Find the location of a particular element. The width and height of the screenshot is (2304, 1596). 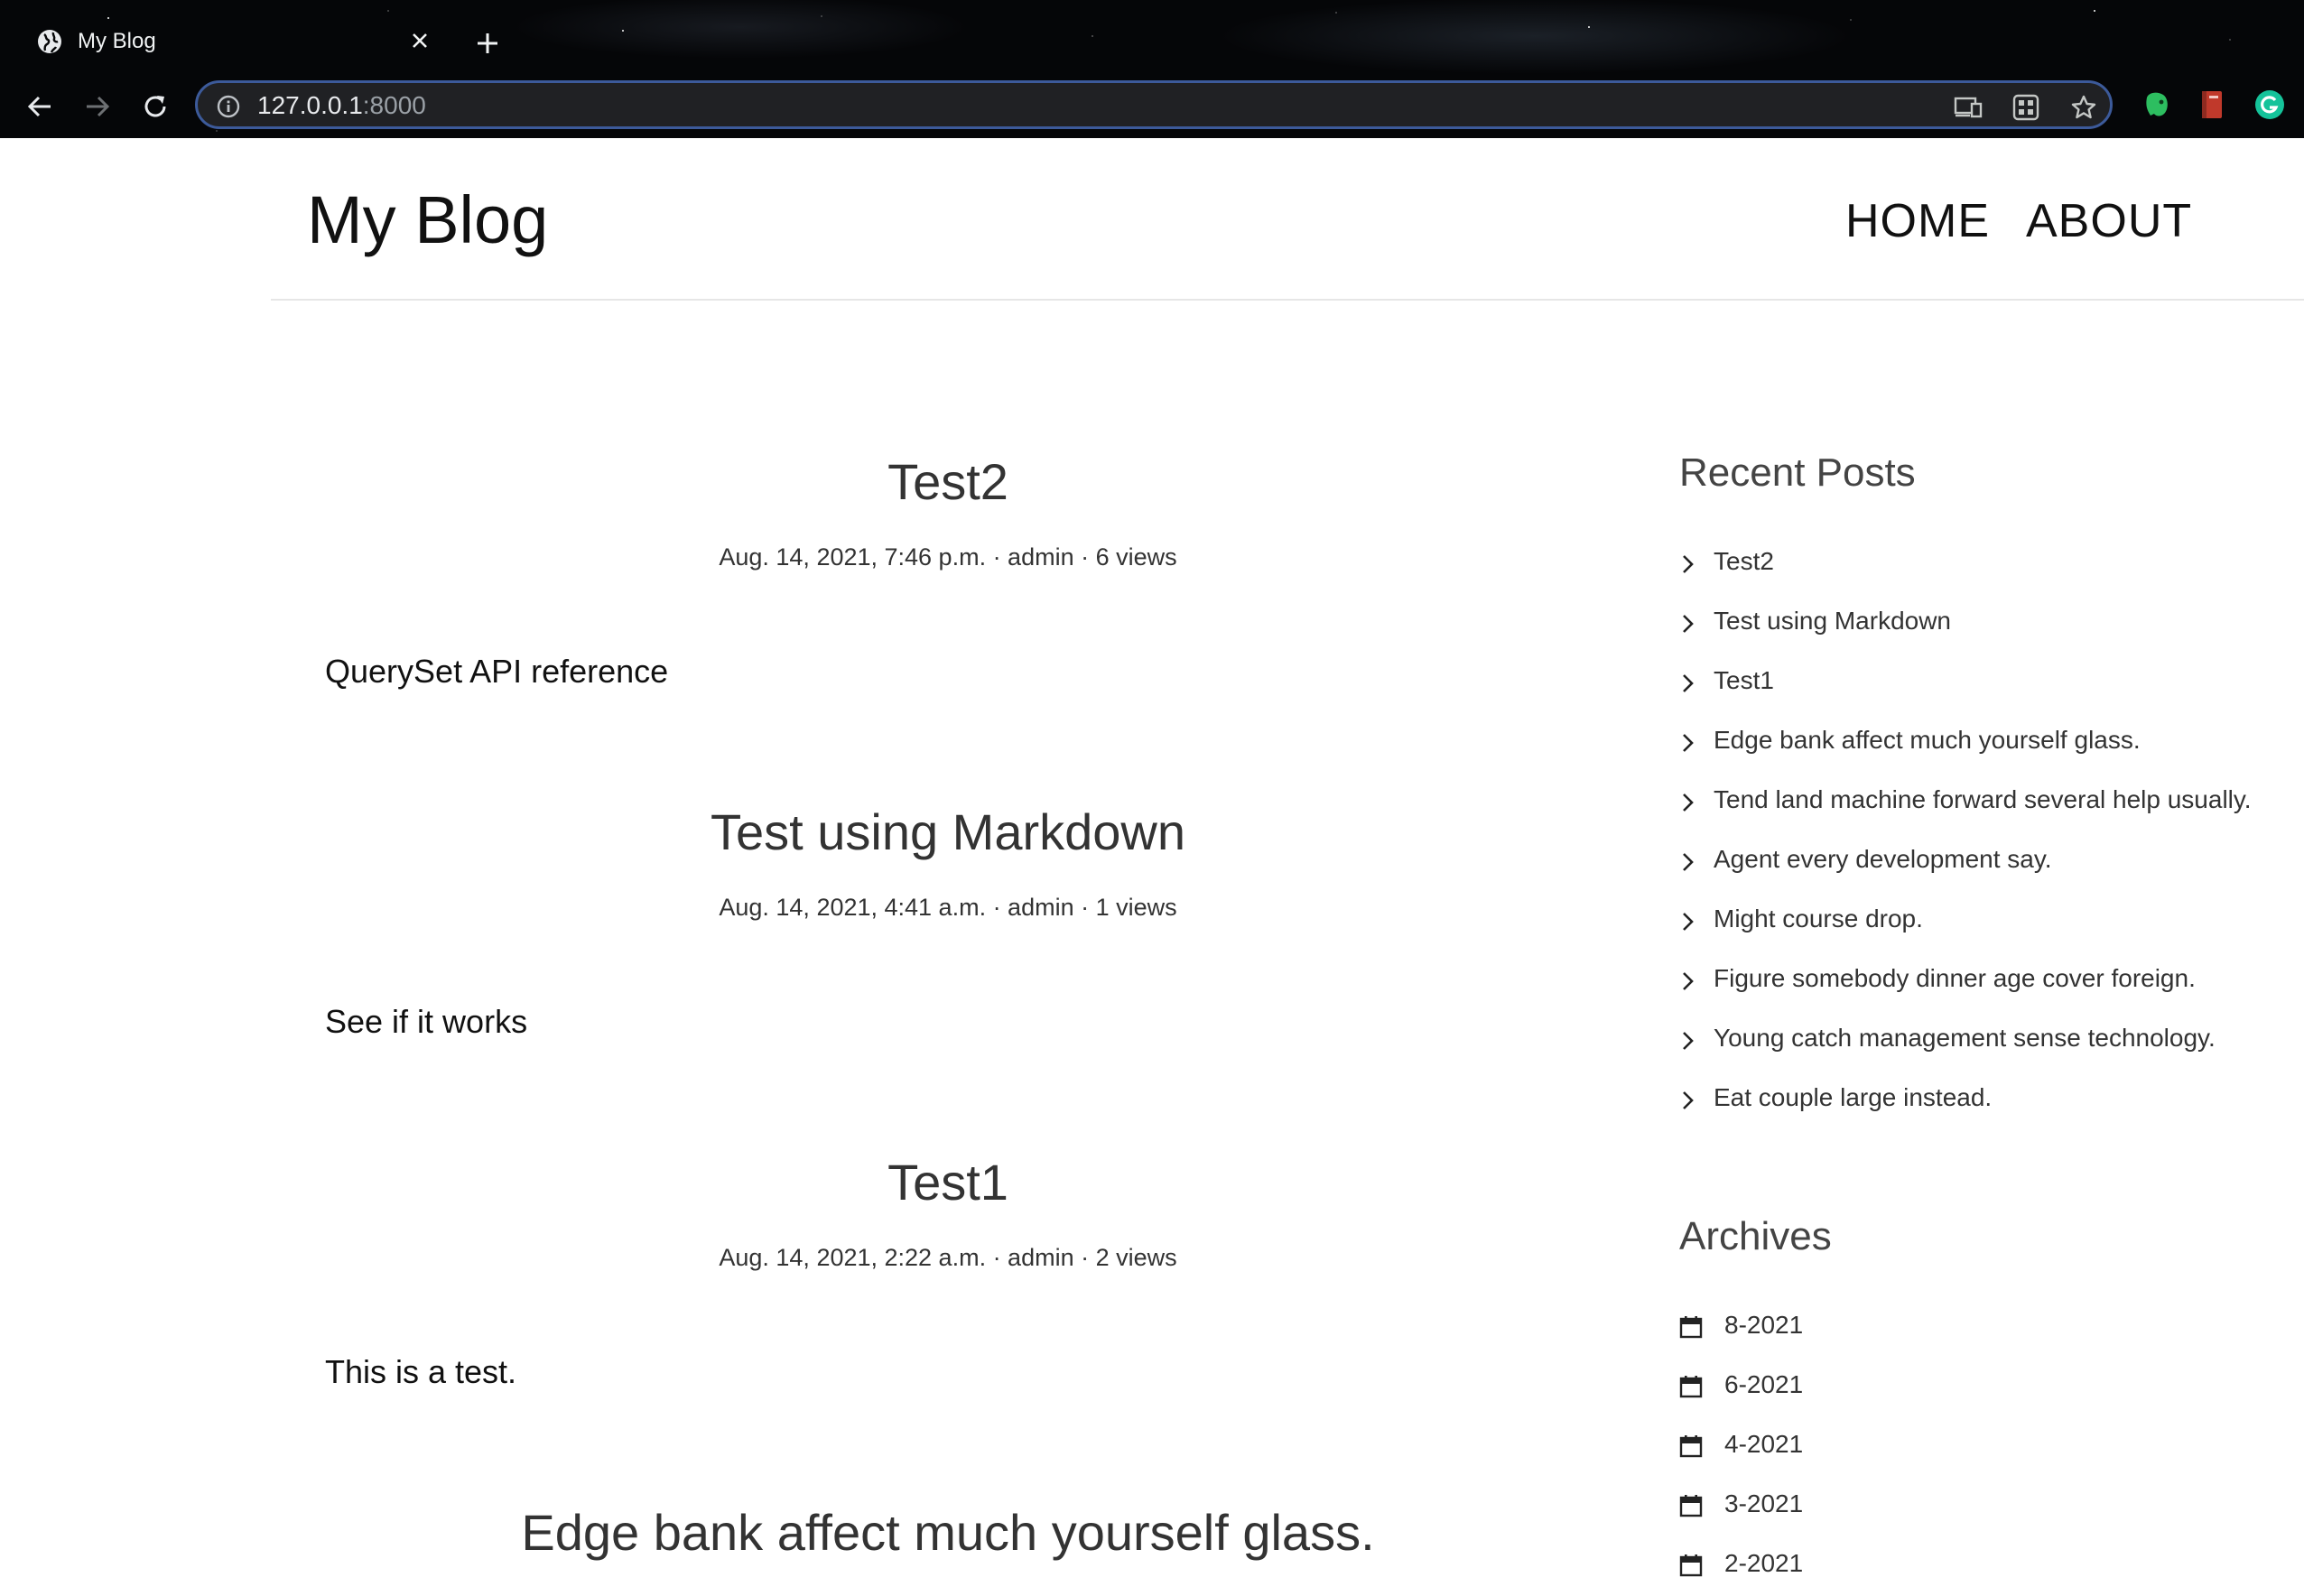

forward-arrow-icon is located at coordinates (97, 106).